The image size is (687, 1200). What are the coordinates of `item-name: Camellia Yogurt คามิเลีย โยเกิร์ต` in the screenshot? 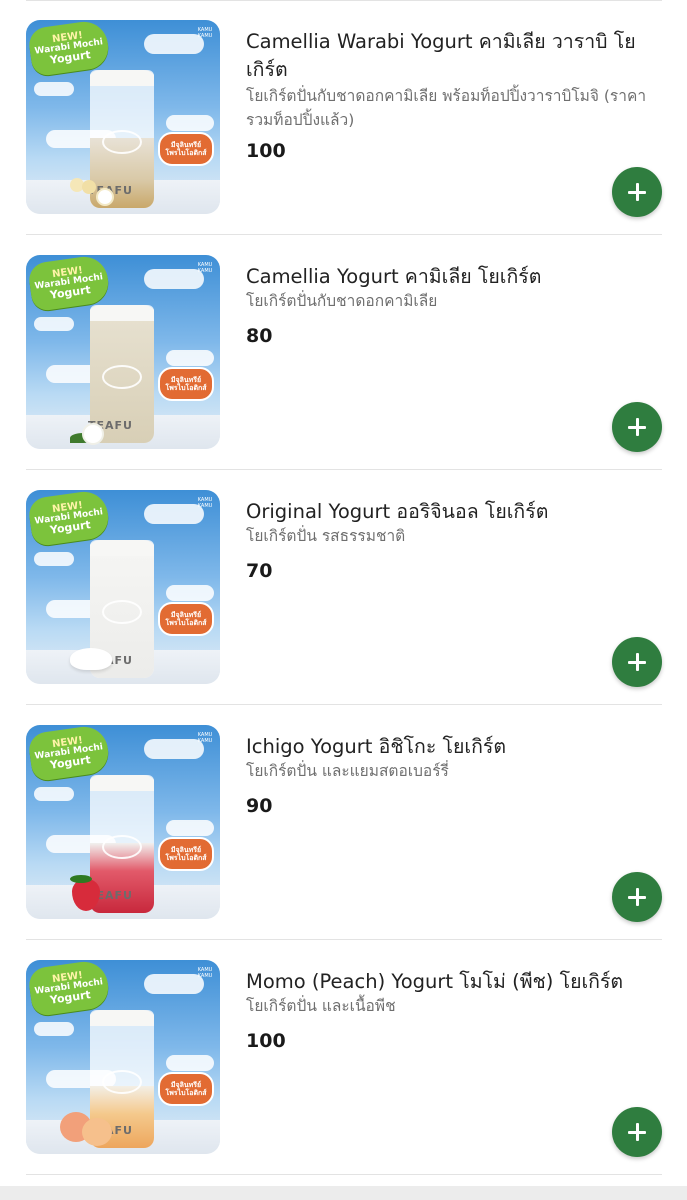 It's located at (453, 277).